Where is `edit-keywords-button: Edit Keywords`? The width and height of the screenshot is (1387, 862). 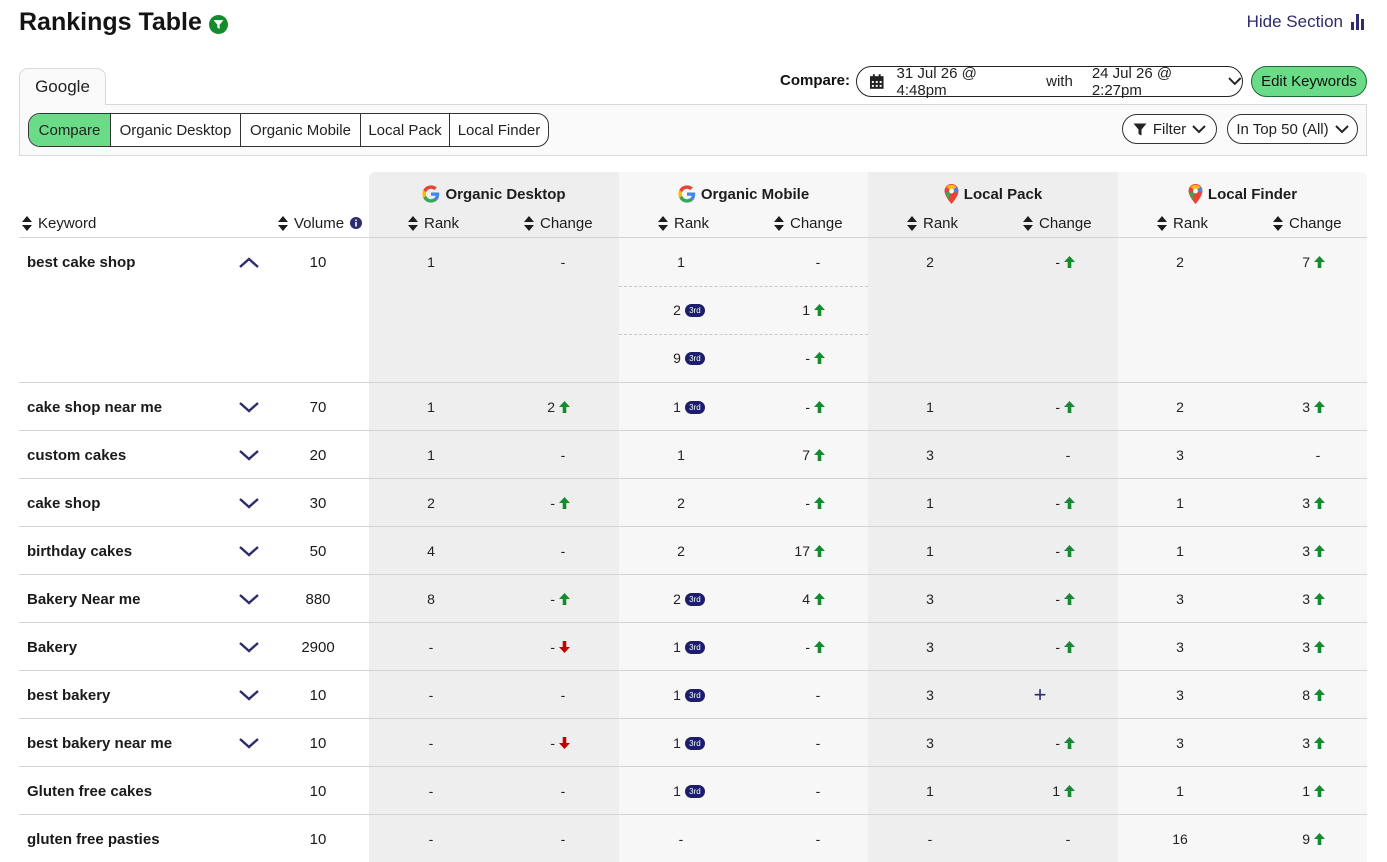 edit-keywords-button: Edit Keywords is located at coordinates (1309, 81).